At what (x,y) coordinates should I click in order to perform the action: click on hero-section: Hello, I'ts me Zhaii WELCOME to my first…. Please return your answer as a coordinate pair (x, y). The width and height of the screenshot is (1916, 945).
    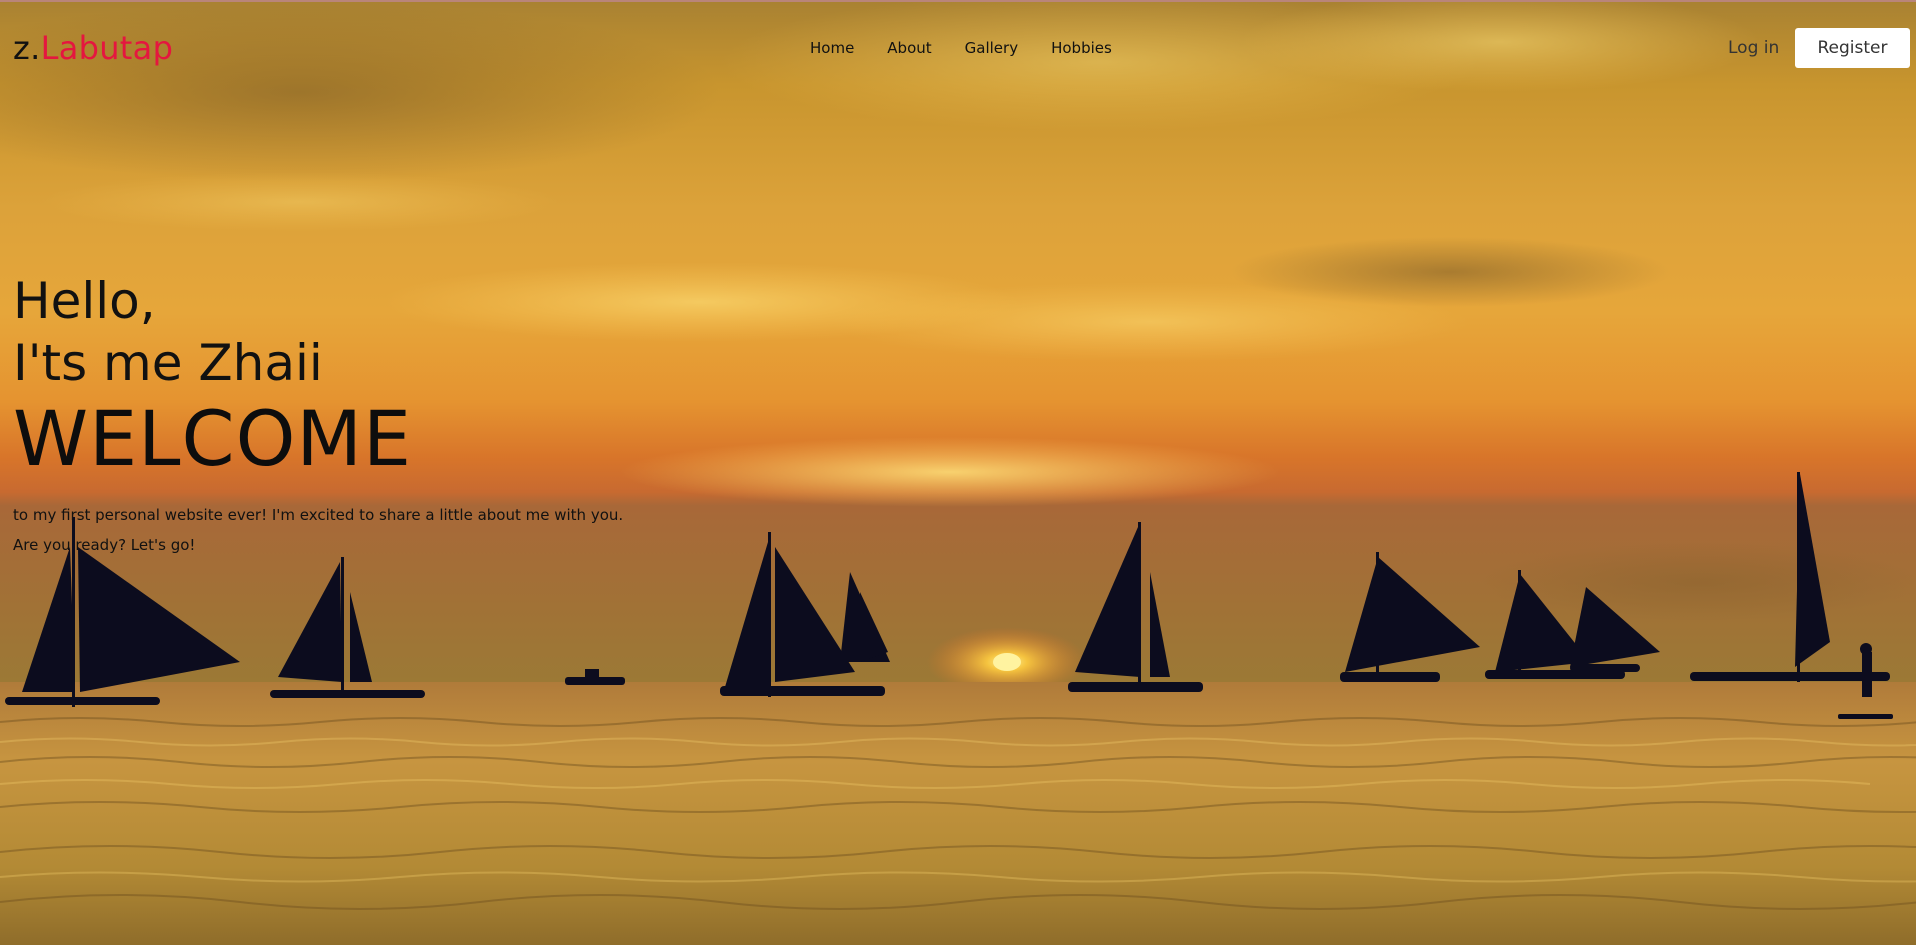
    Looking at the image, I should click on (318, 415).